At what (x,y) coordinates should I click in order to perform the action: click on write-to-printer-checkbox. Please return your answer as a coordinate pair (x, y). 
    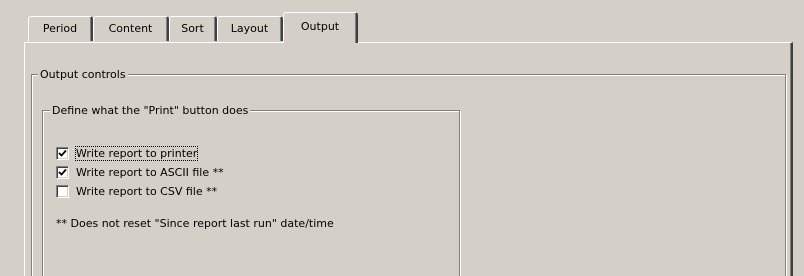
    Looking at the image, I should click on (62, 153).